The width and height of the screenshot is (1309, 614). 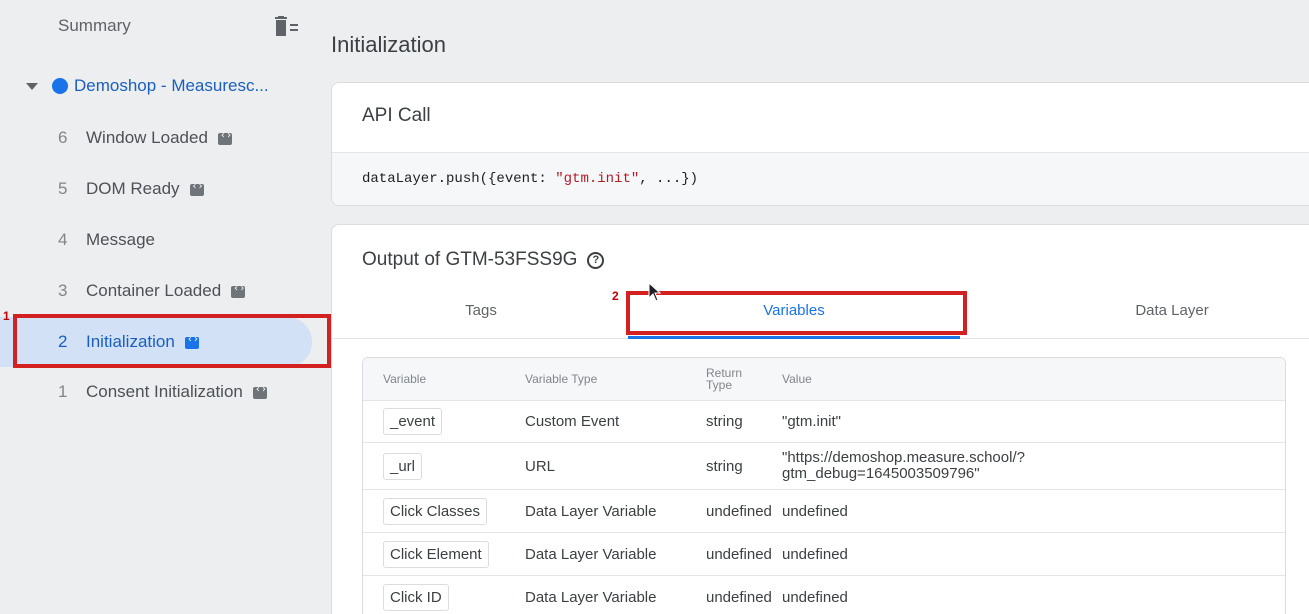 I want to click on container-status-dot, so click(x=60, y=86).